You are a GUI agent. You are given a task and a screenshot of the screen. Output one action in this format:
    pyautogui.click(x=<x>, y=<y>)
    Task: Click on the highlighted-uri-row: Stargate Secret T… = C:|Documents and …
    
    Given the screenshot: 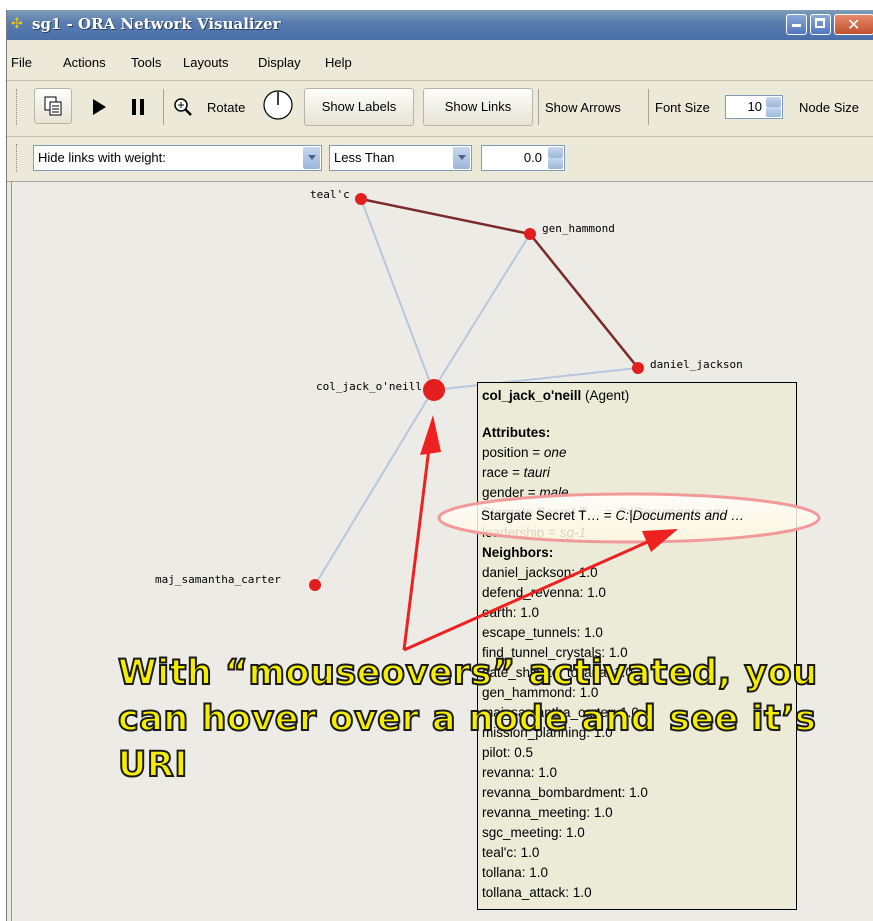 What is the action you would take?
    pyautogui.click(x=613, y=515)
    